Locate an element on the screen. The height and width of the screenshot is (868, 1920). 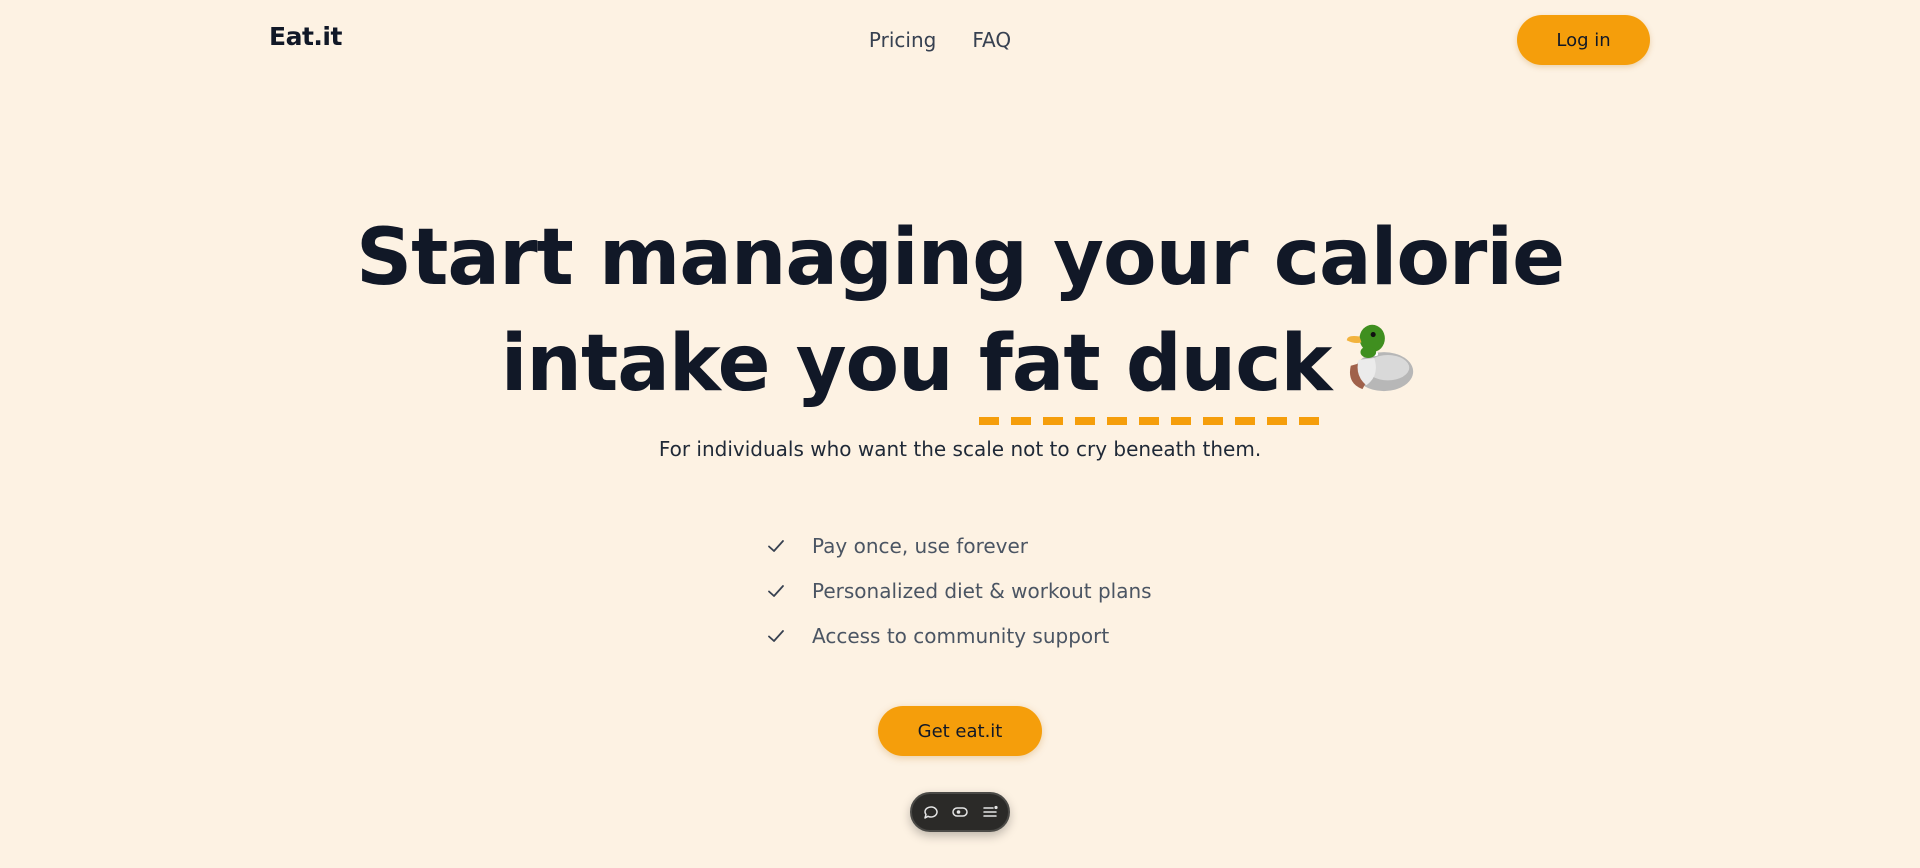
menu-list-icon is located at coordinates (990, 811).